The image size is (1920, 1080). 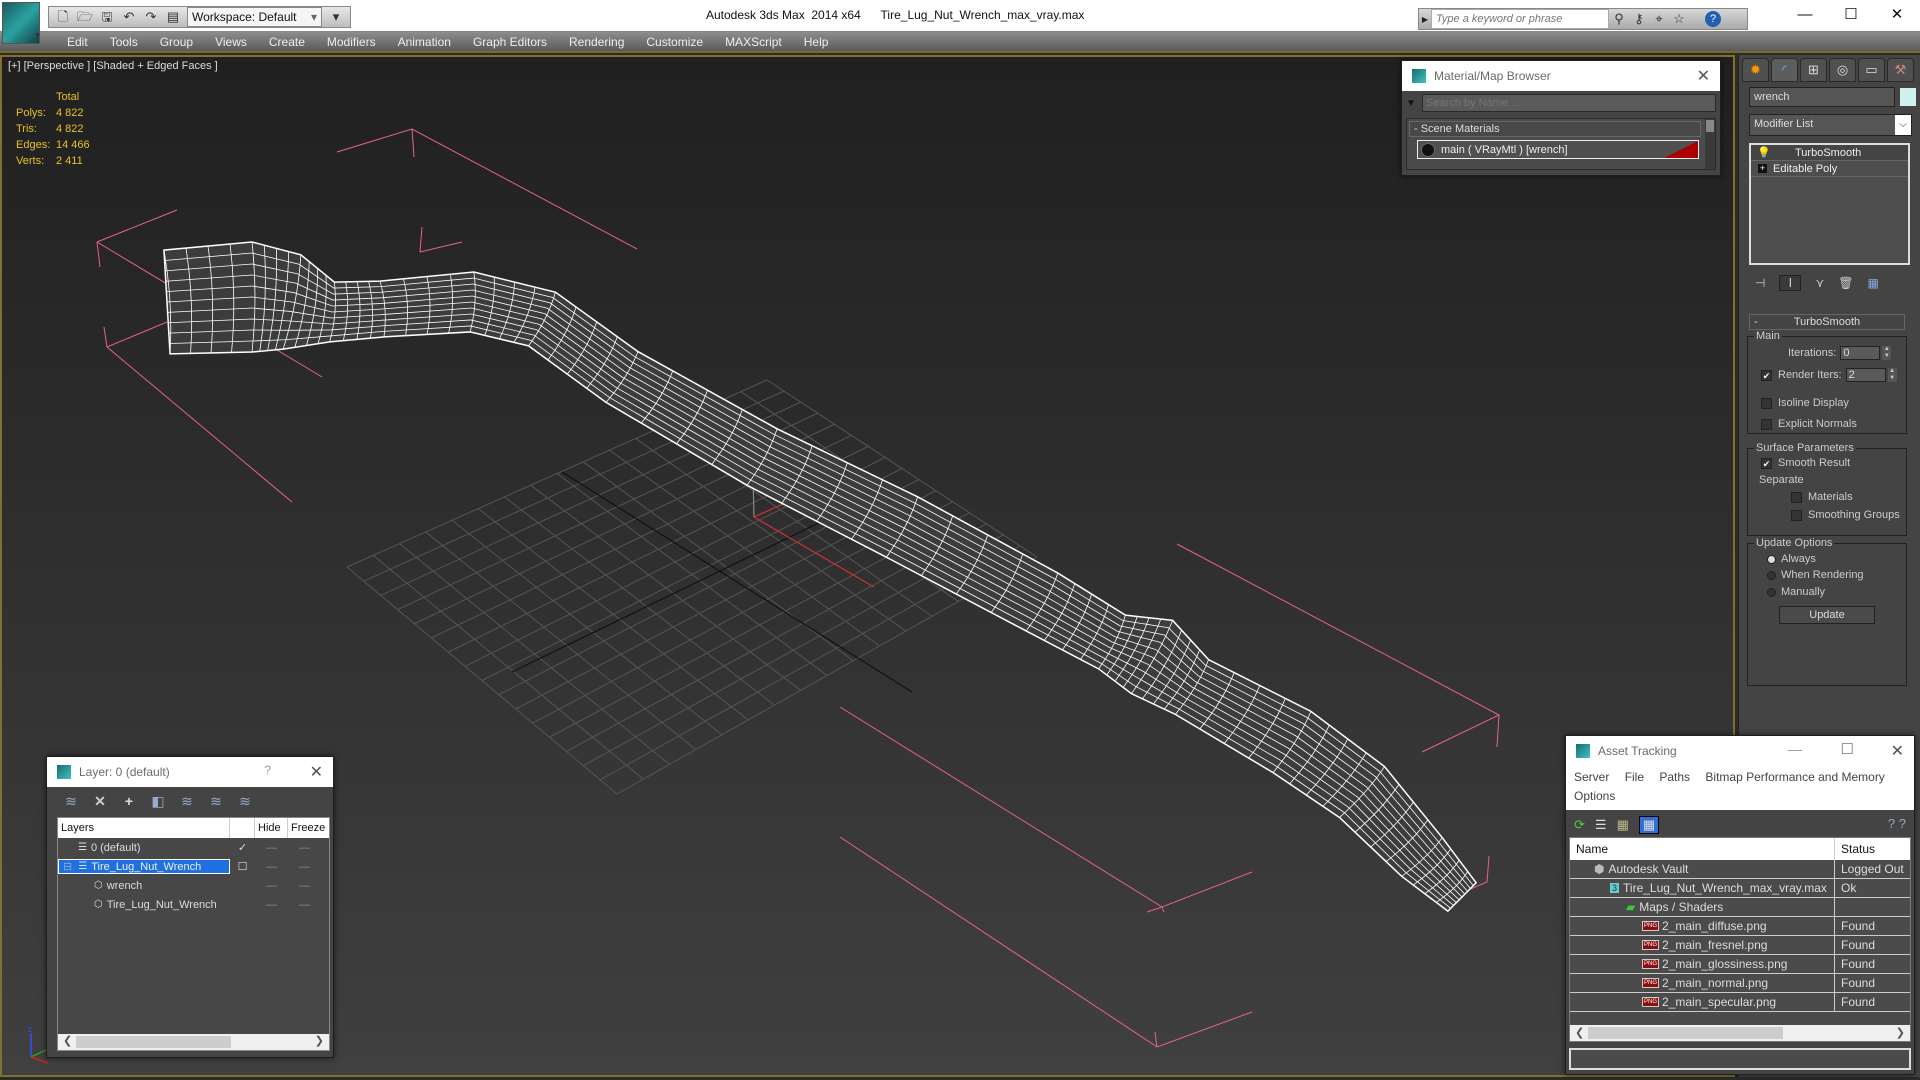 I want to click on turbosmooth-rollout-header: - TurboSmooth, so click(x=1827, y=322).